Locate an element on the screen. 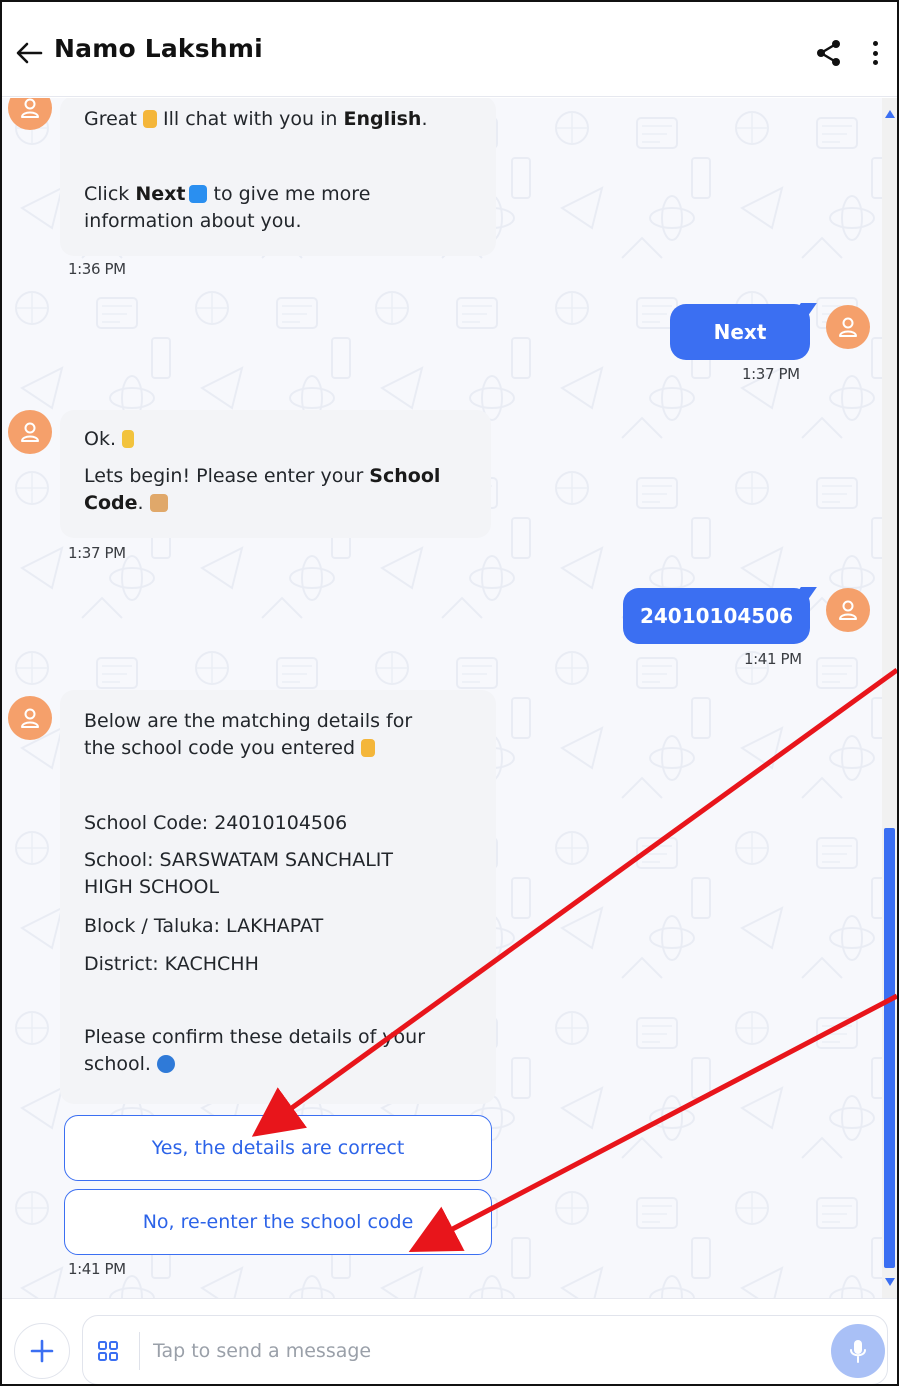  message-timestamp: 1:36 PM is located at coordinates (97, 269).